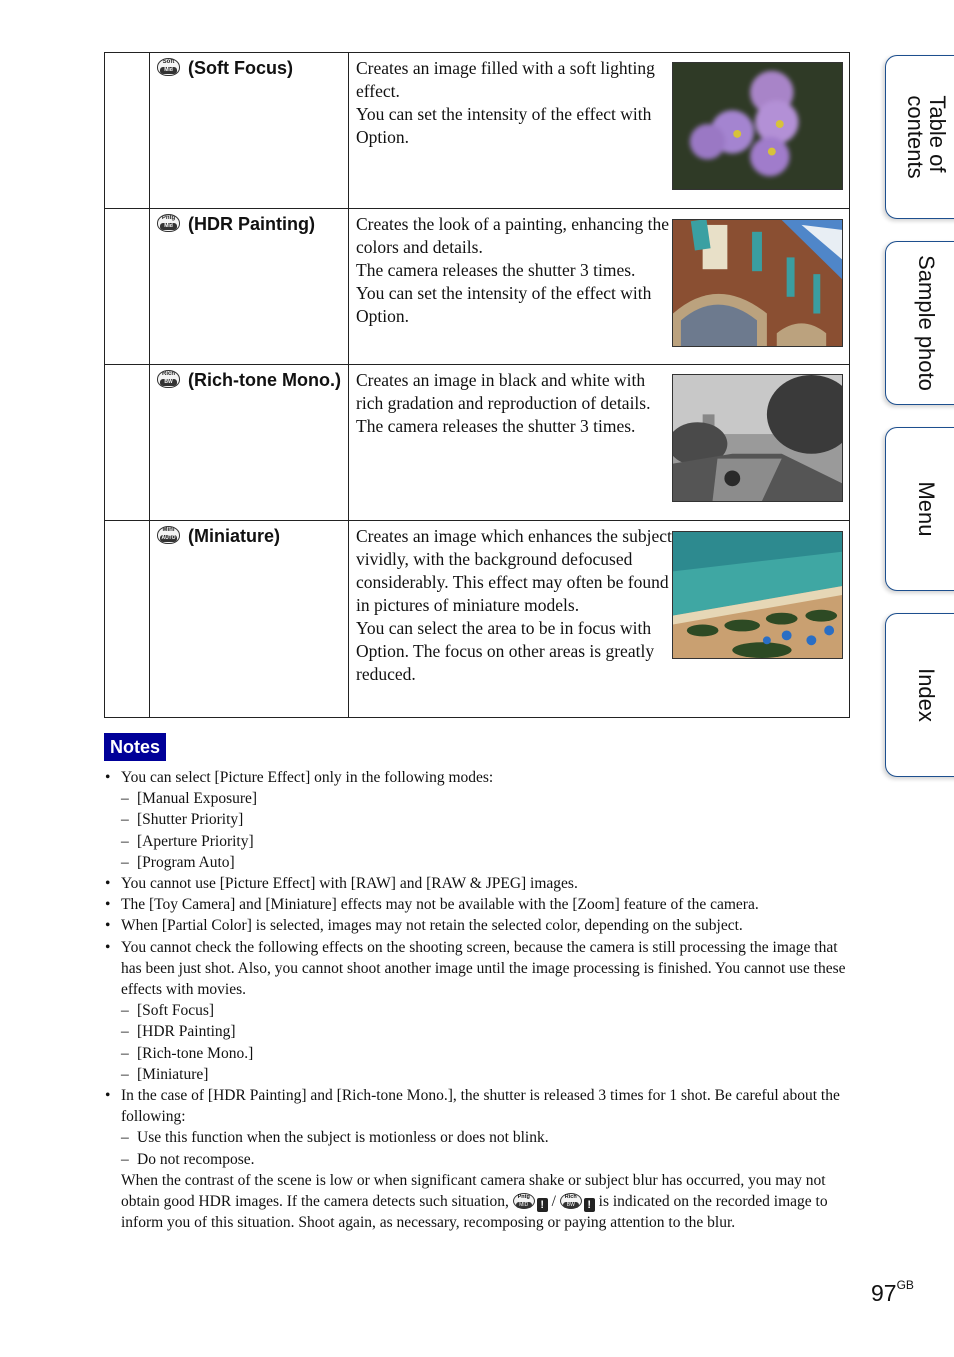 This screenshot has height=1357, width=954. I want to click on note-subitem: [Manual Exposure], so click(487, 798).